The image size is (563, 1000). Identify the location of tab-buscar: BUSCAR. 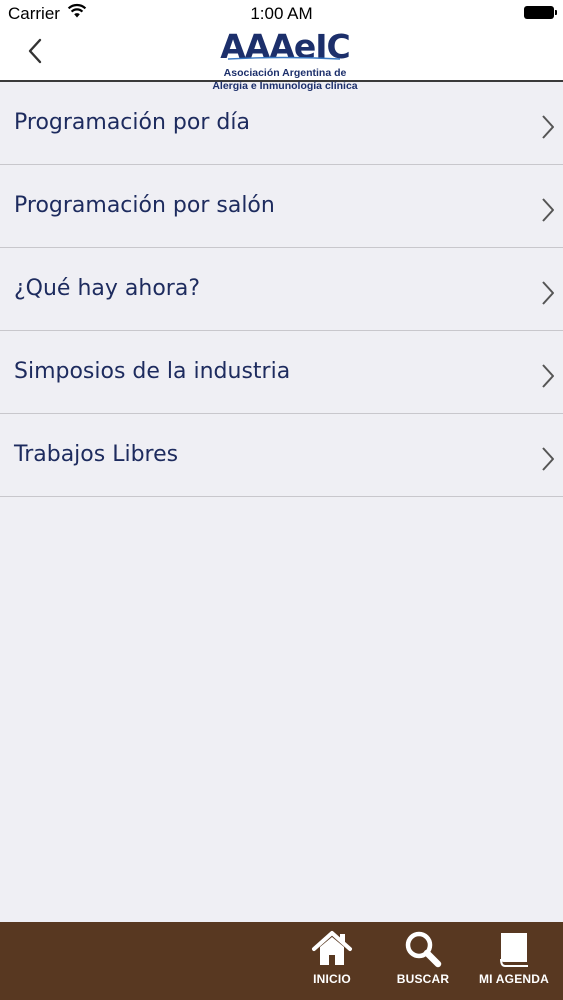
(423, 961).